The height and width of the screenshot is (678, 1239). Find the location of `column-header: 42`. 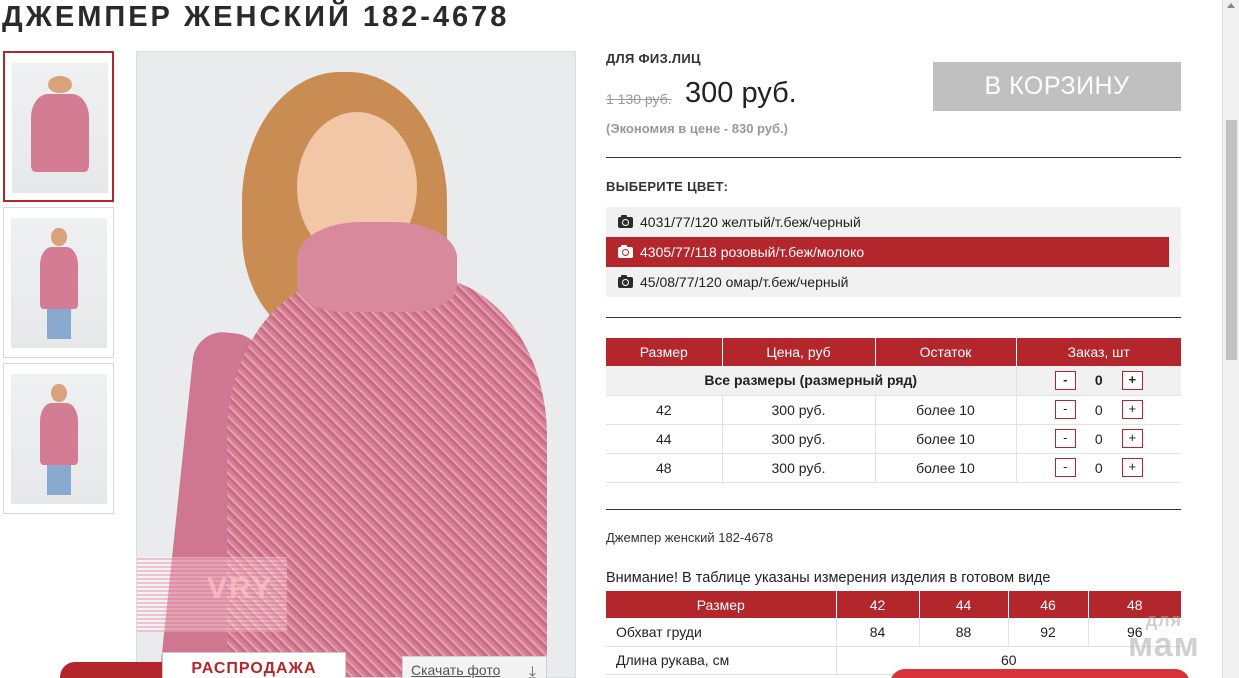

column-header: 42 is located at coordinates (878, 604).